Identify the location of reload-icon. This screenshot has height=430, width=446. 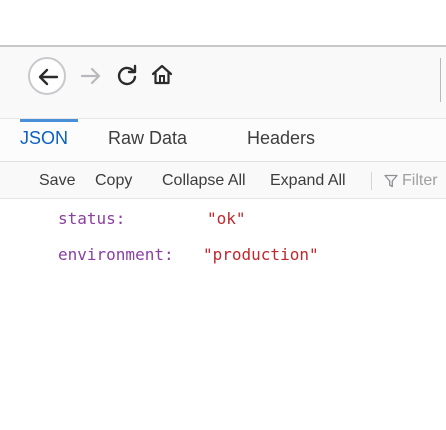
(127, 75).